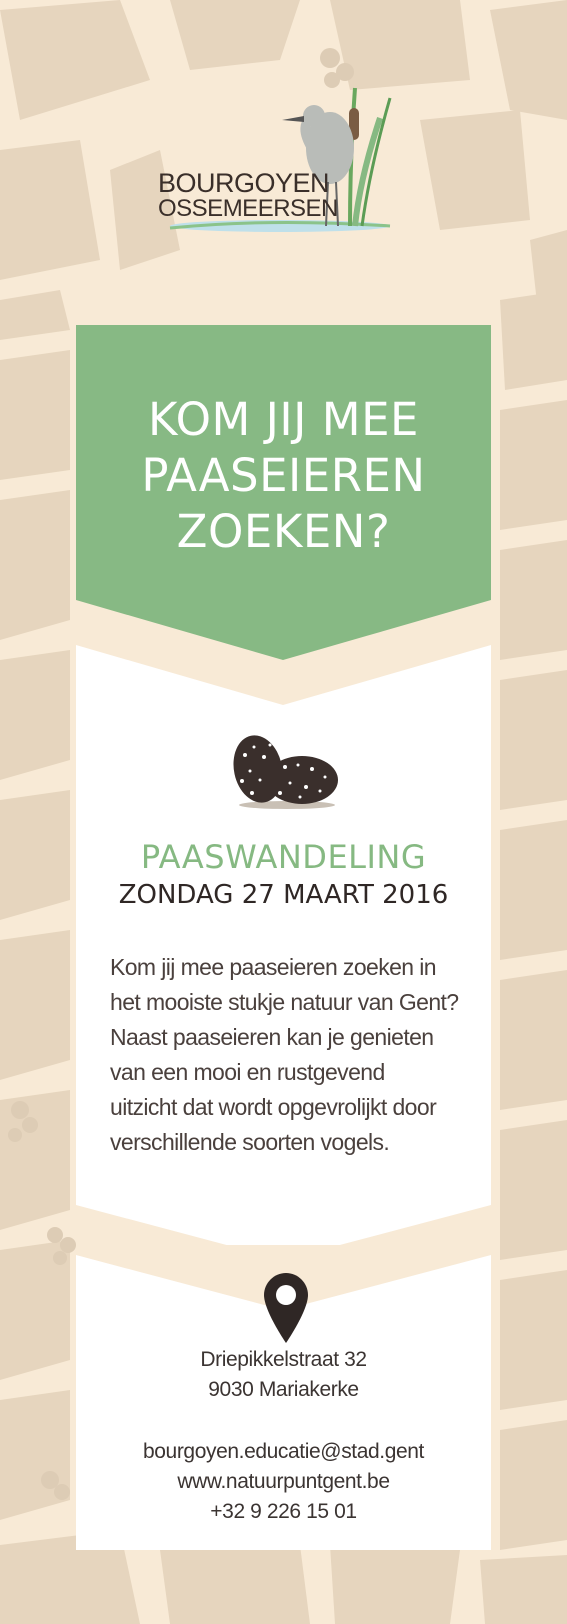 This screenshot has width=567, height=1624. I want to click on description-line: uitzicht dat wordt opgevrolijkt door, so click(273, 1107).